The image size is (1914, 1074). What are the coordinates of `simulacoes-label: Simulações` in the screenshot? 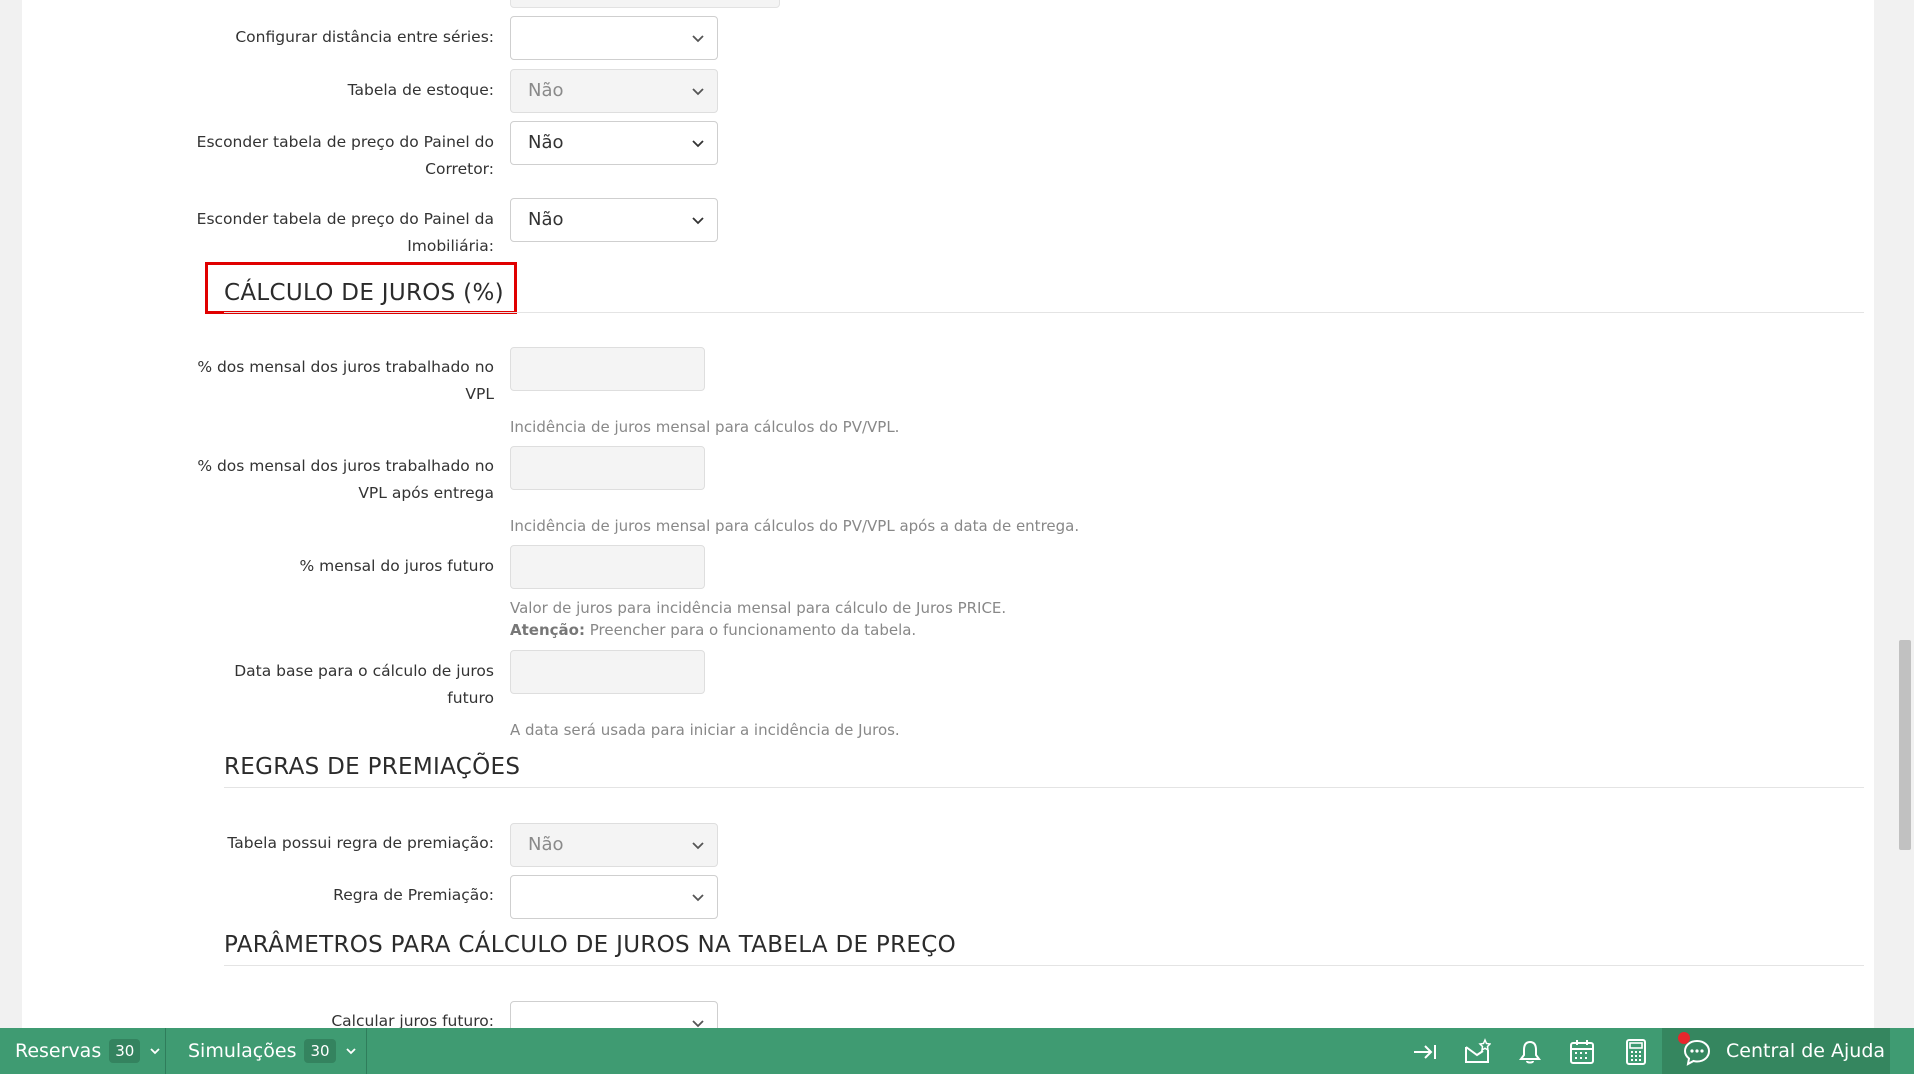 It's located at (242, 1051).